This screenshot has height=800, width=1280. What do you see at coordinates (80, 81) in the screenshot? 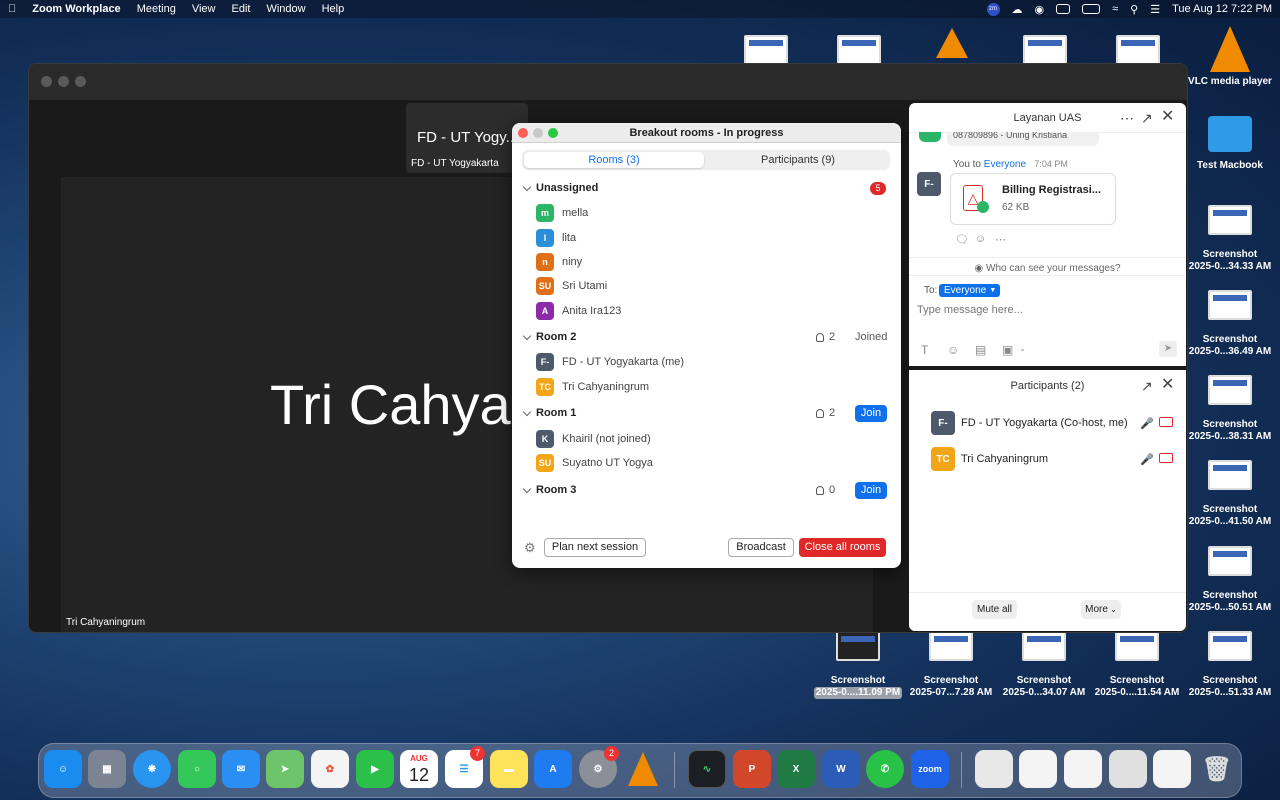
I see `zoom-window-button` at bounding box center [80, 81].